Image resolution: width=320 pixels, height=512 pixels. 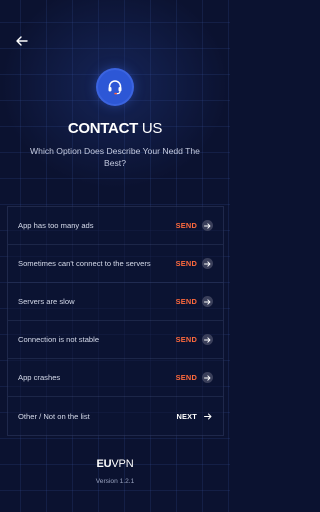 I want to click on back-button, so click(x=22, y=41).